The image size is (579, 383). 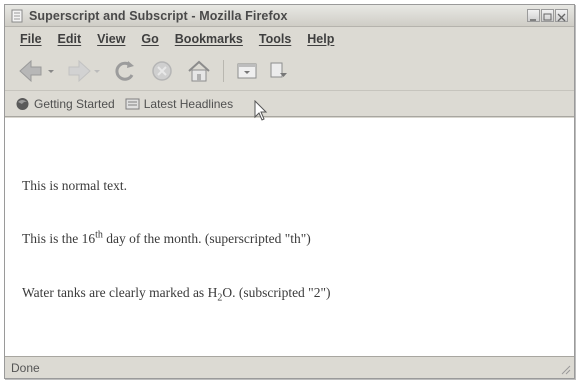 I want to click on window-controls, so click(x=547, y=15).